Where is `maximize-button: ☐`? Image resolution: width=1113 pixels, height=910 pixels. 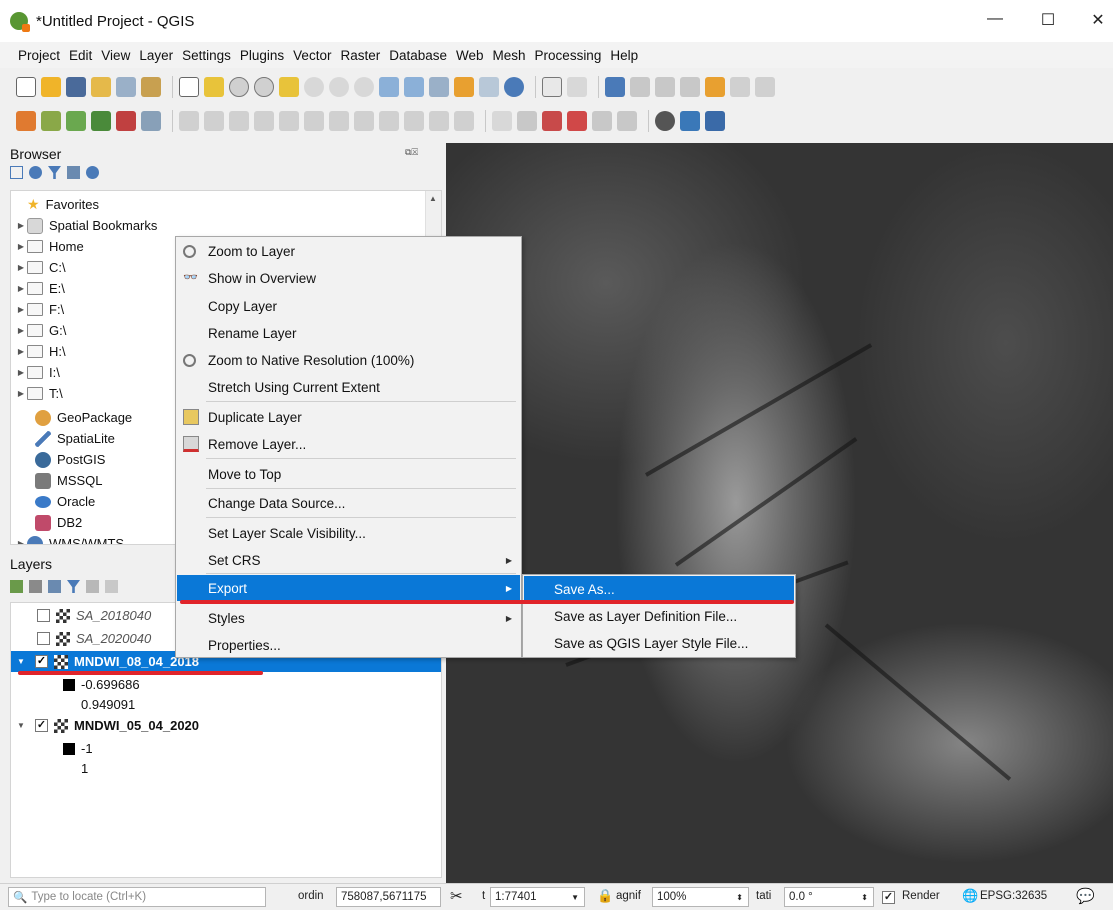 maximize-button: ☐ is located at coordinates (1048, 20).